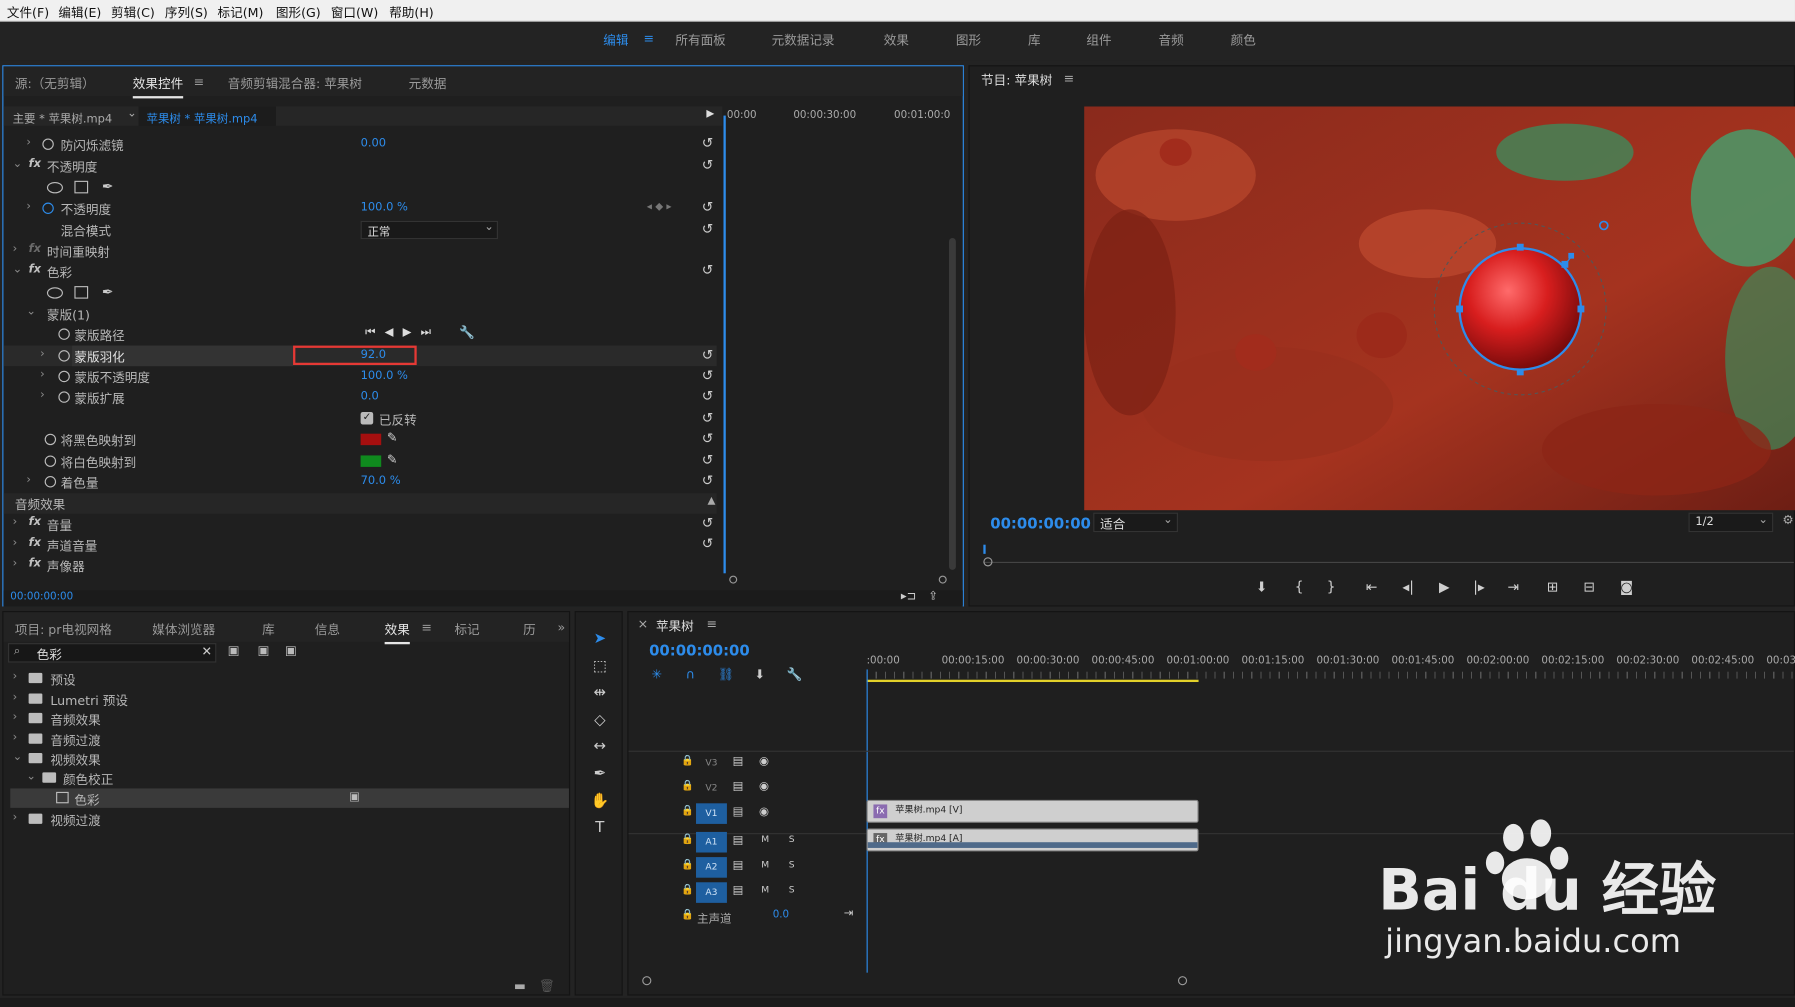 This screenshot has height=1007, width=1795. Describe the element at coordinates (908, 596) in the screenshot. I see `filter-icon: ▸⊐` at that location.